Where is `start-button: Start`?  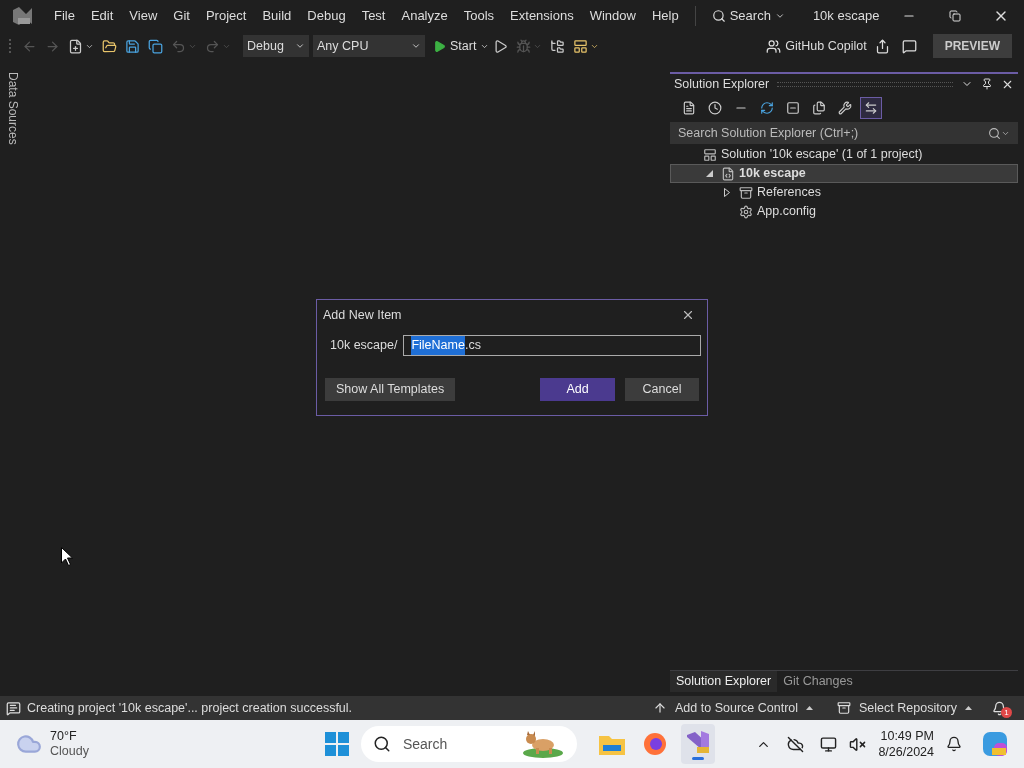 start-button: Start is located at coordinates (461, 46).